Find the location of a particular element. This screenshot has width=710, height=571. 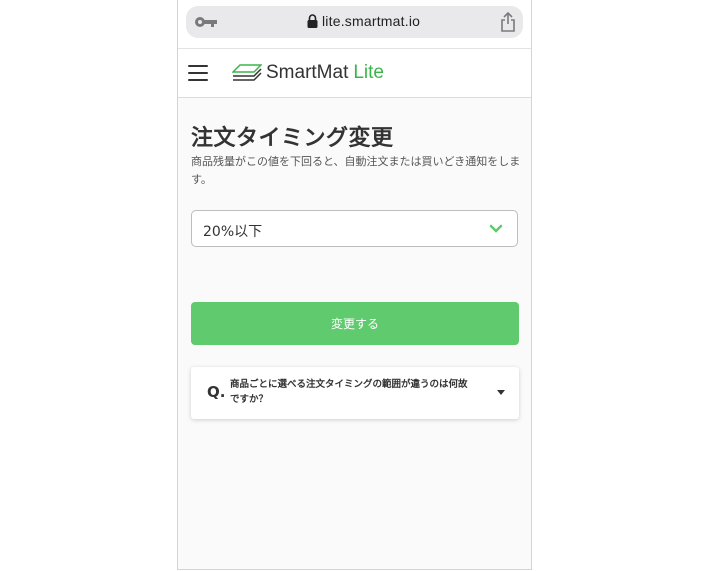

logo-text: SmartMat Lite is located at coordinates (325, 73).